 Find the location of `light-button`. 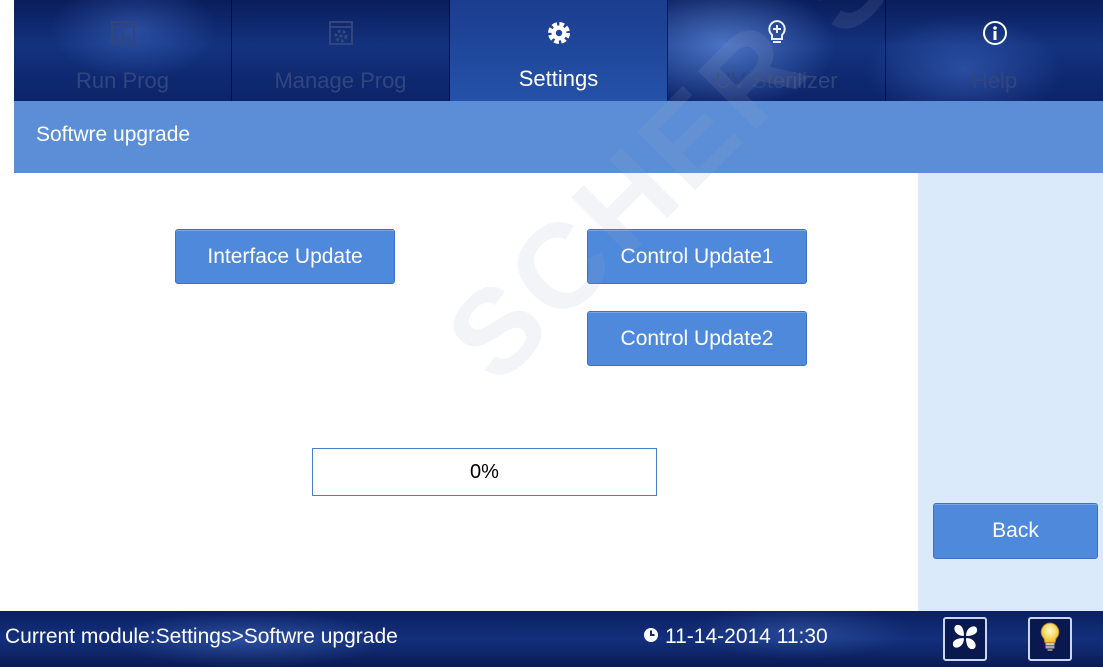

light-button is located at coordinates (1050, 639).